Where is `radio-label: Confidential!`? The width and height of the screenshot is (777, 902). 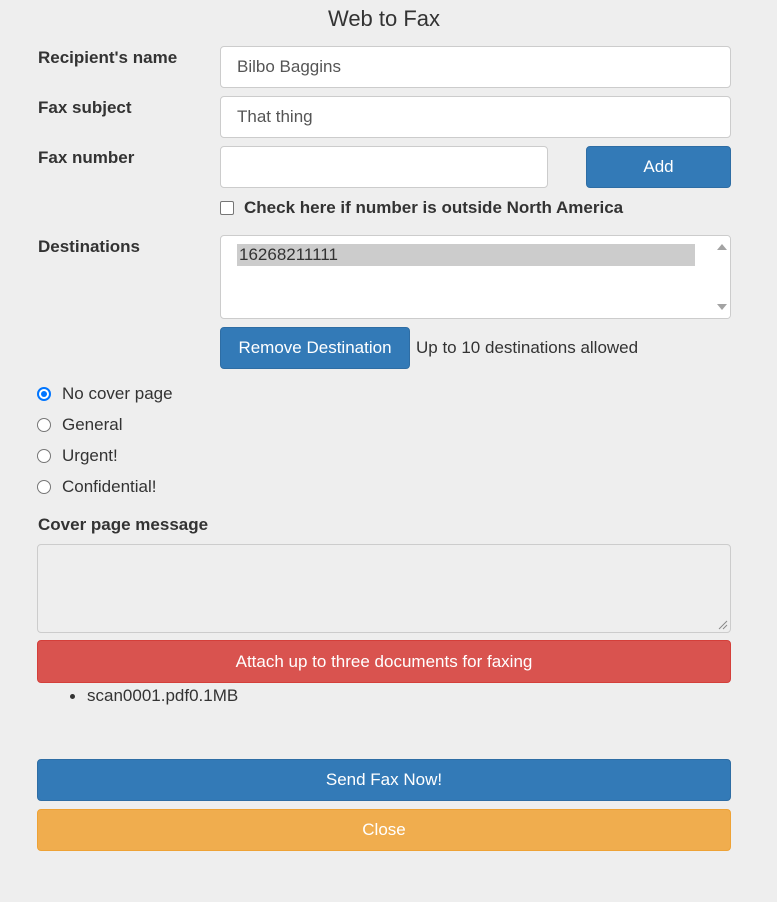
radio-label: Confidential! is located at coordinates (109, 486).